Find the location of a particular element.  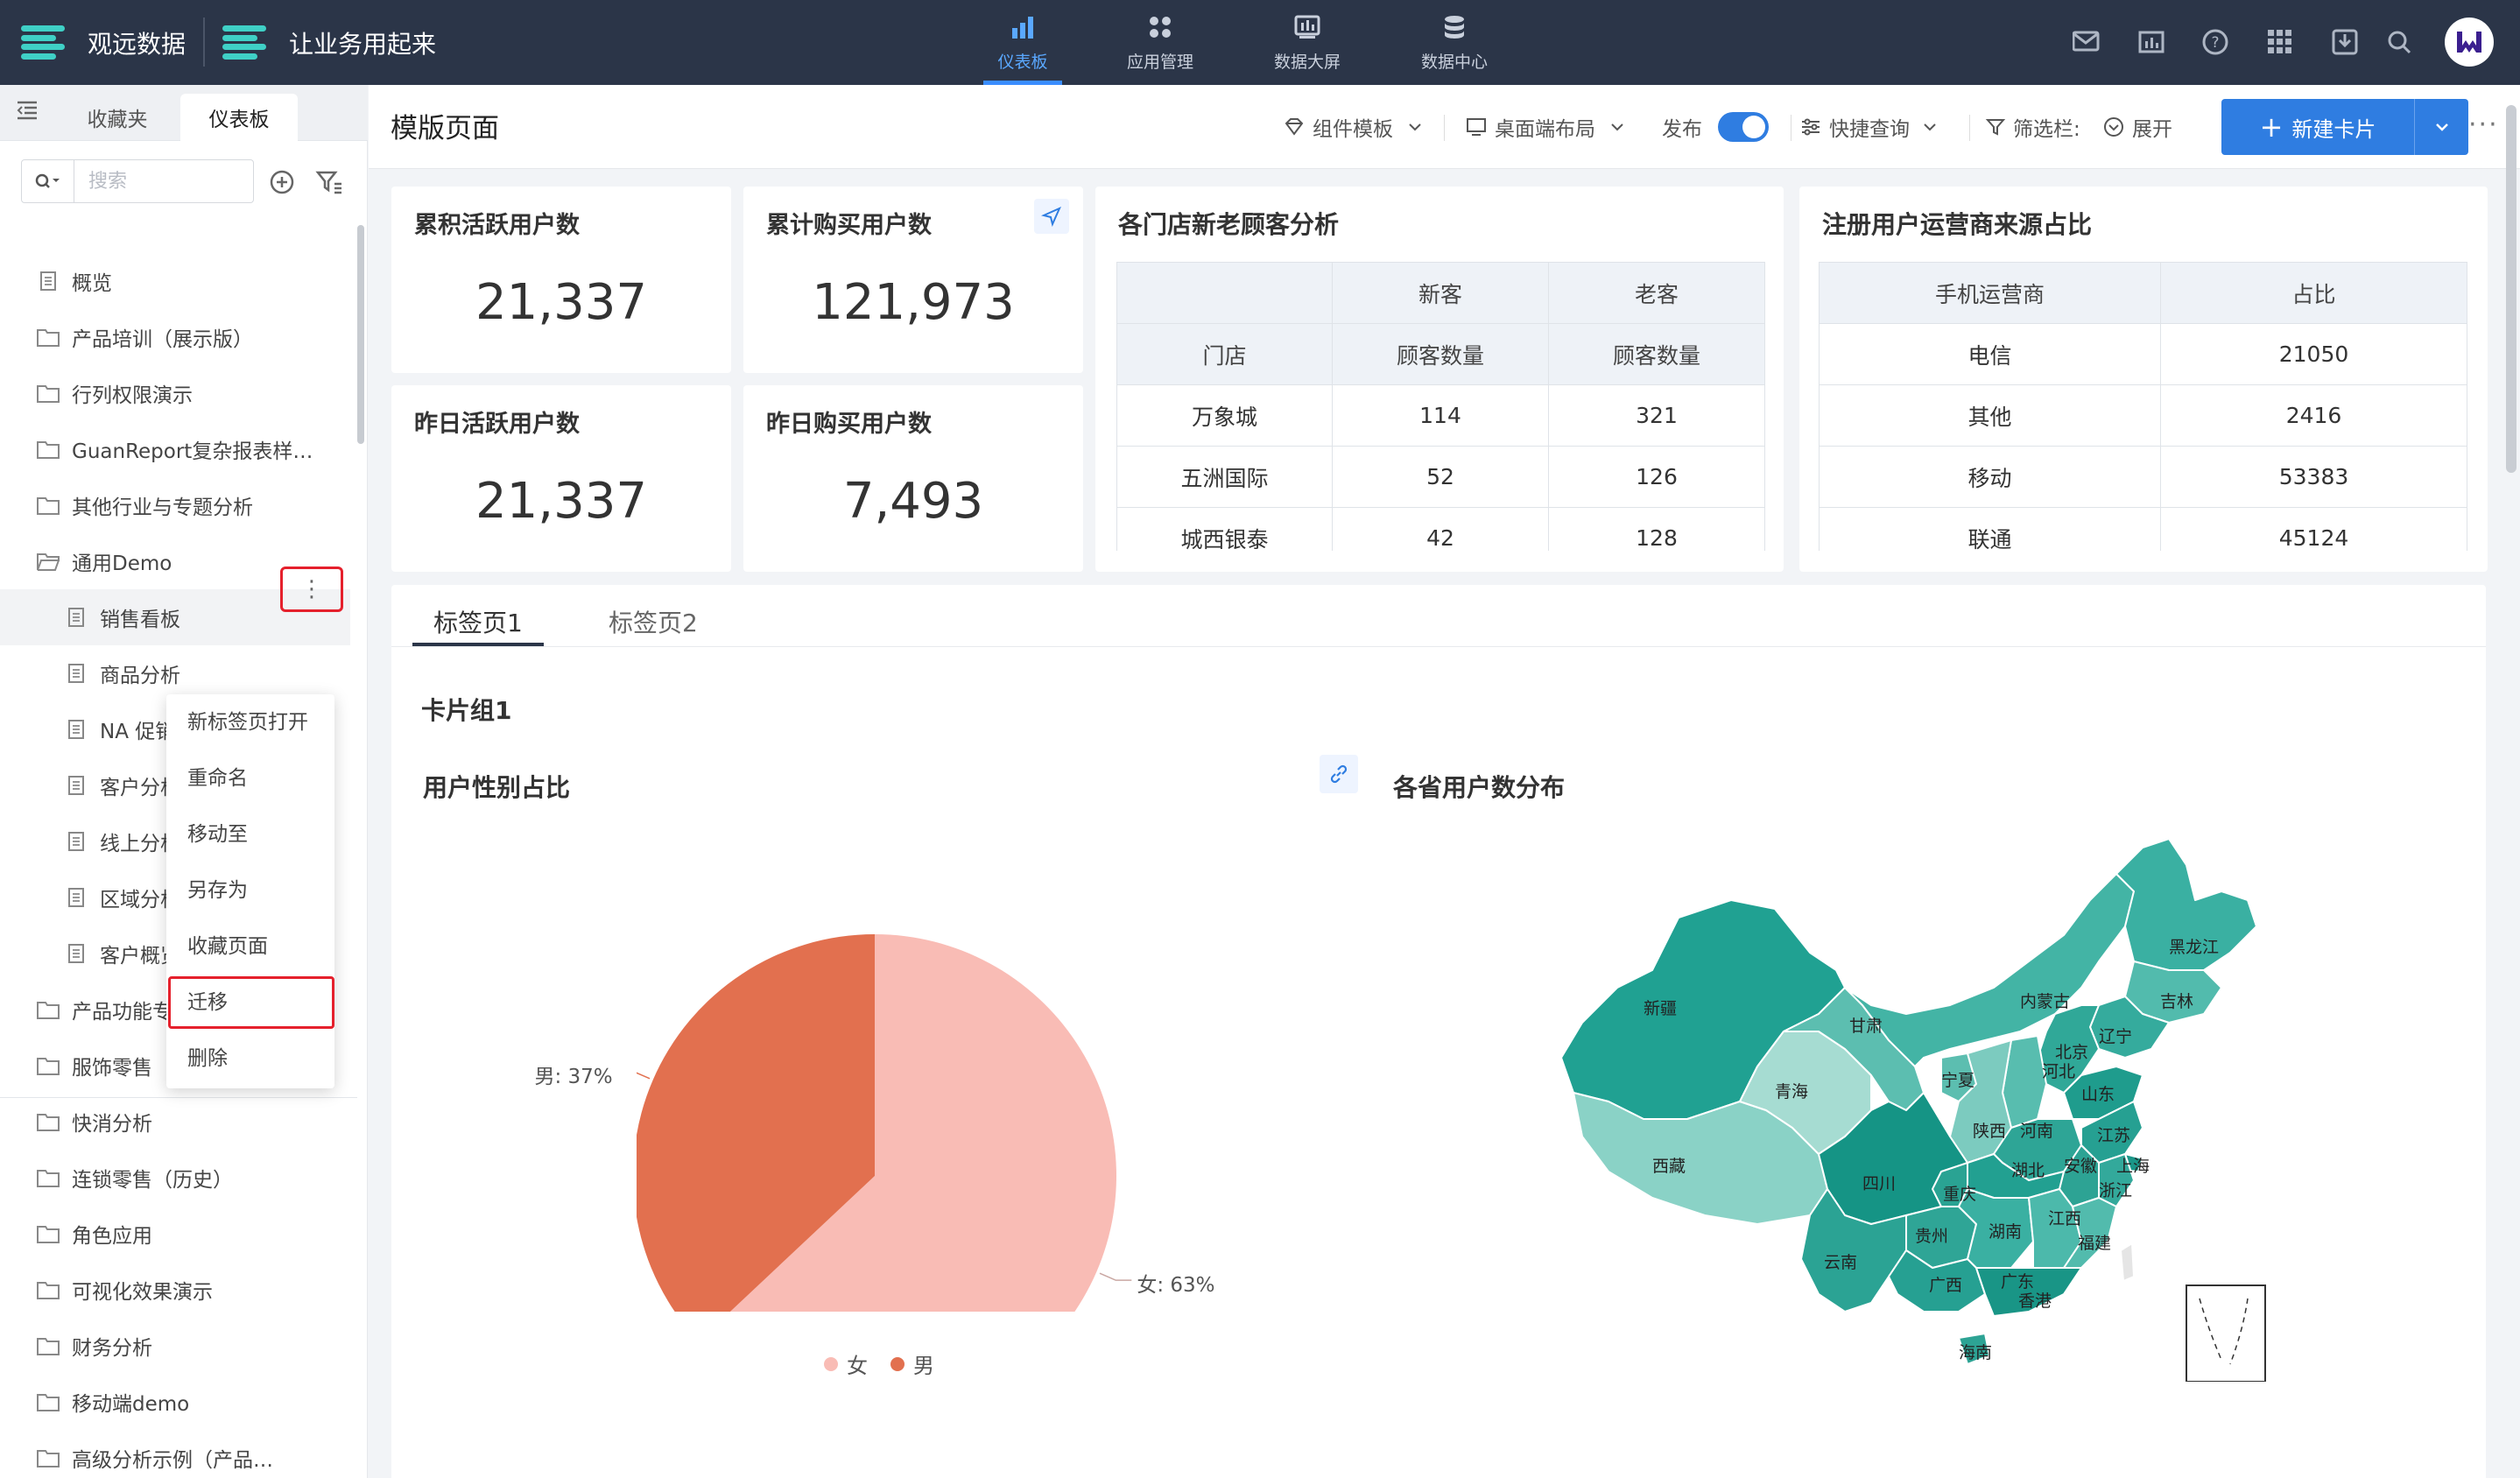

nav-data-screen: 数据大屏 is located at coordinates (1307, 42).